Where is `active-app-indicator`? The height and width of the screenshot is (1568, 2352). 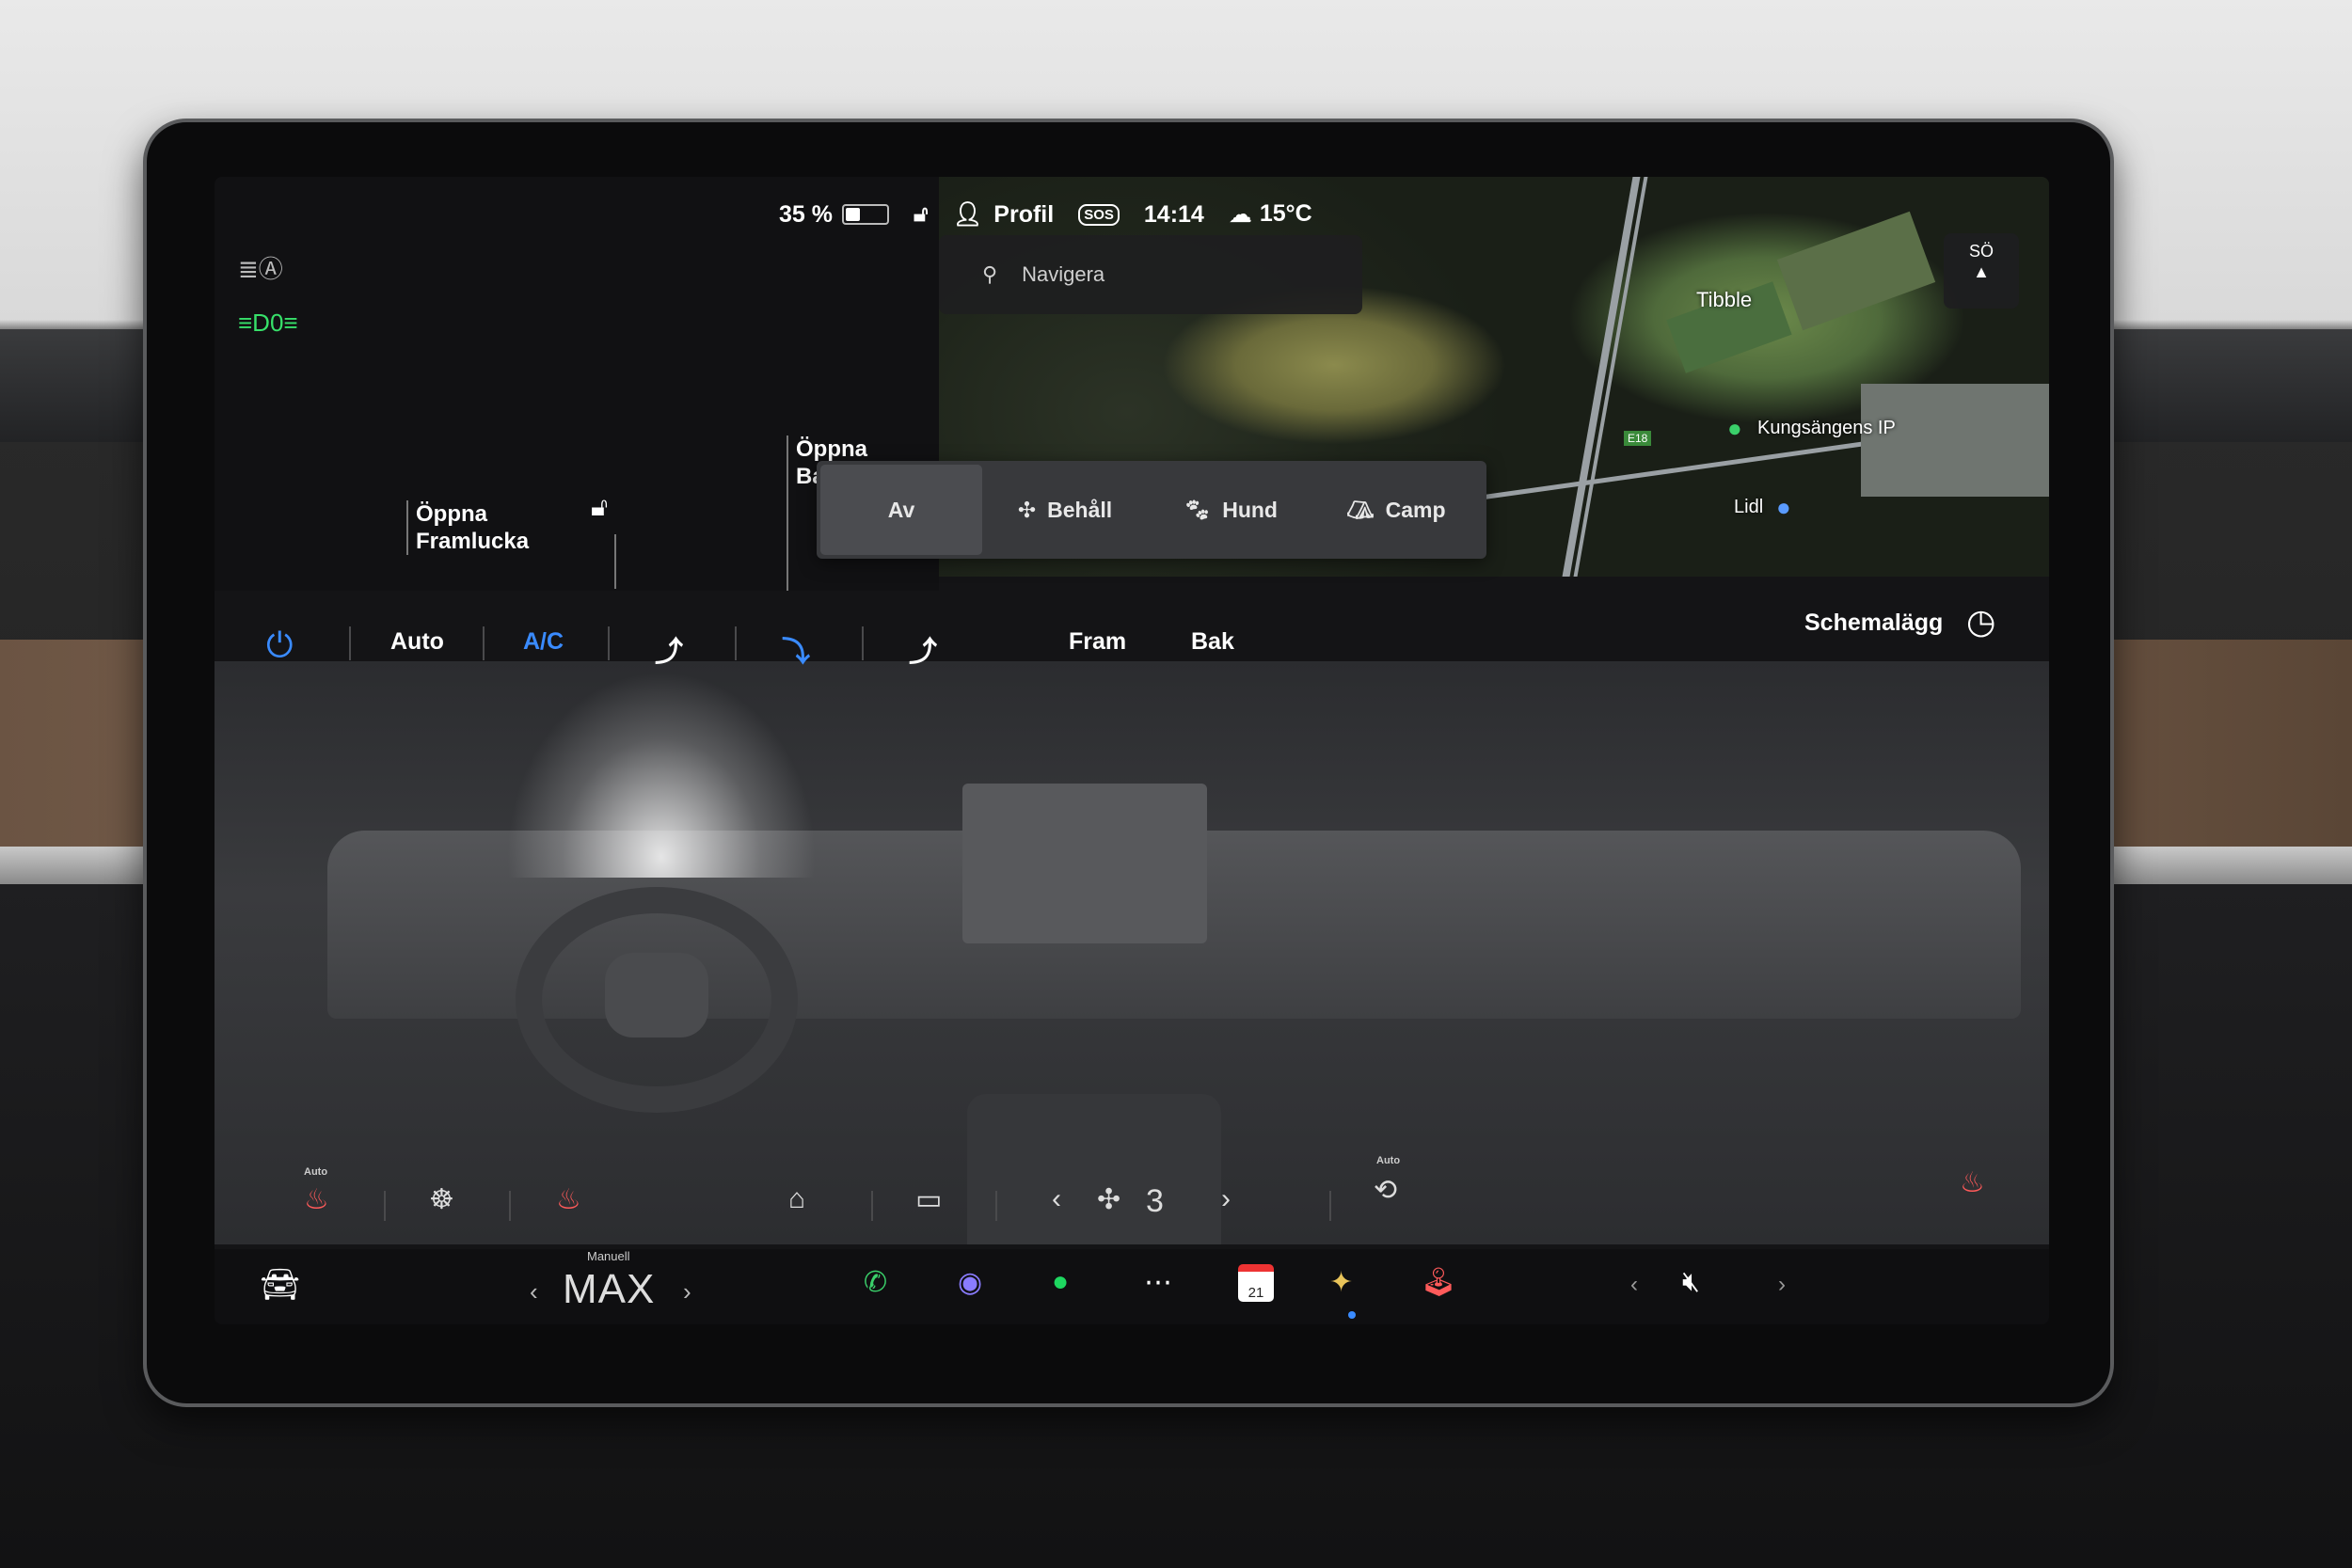
active-app-indicator is located at coordinates (1352, 1315).